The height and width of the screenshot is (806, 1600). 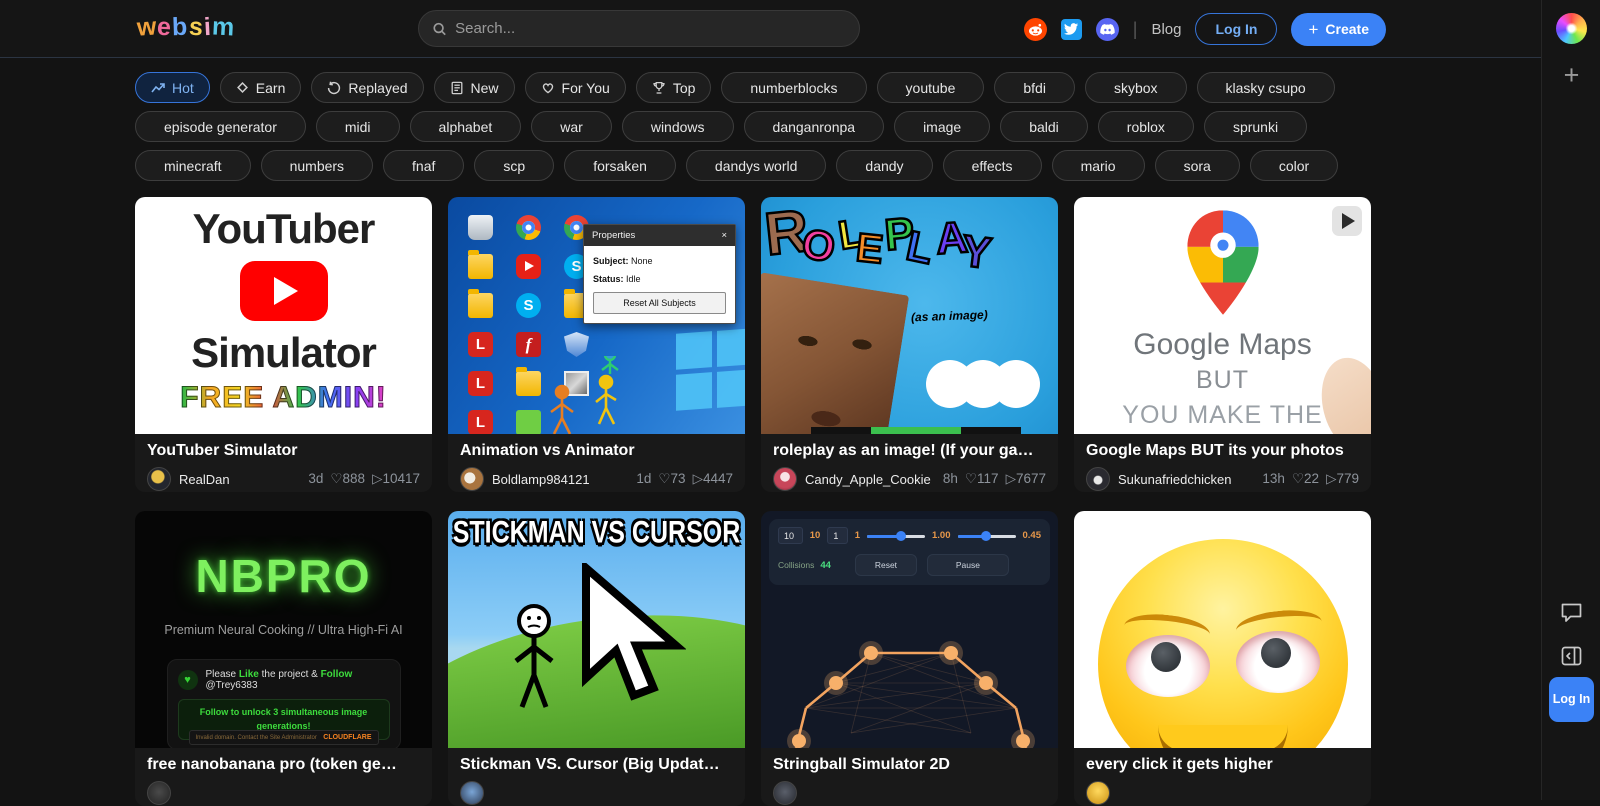 I want to click on trending-up-icon, so click(x=158, y=88).